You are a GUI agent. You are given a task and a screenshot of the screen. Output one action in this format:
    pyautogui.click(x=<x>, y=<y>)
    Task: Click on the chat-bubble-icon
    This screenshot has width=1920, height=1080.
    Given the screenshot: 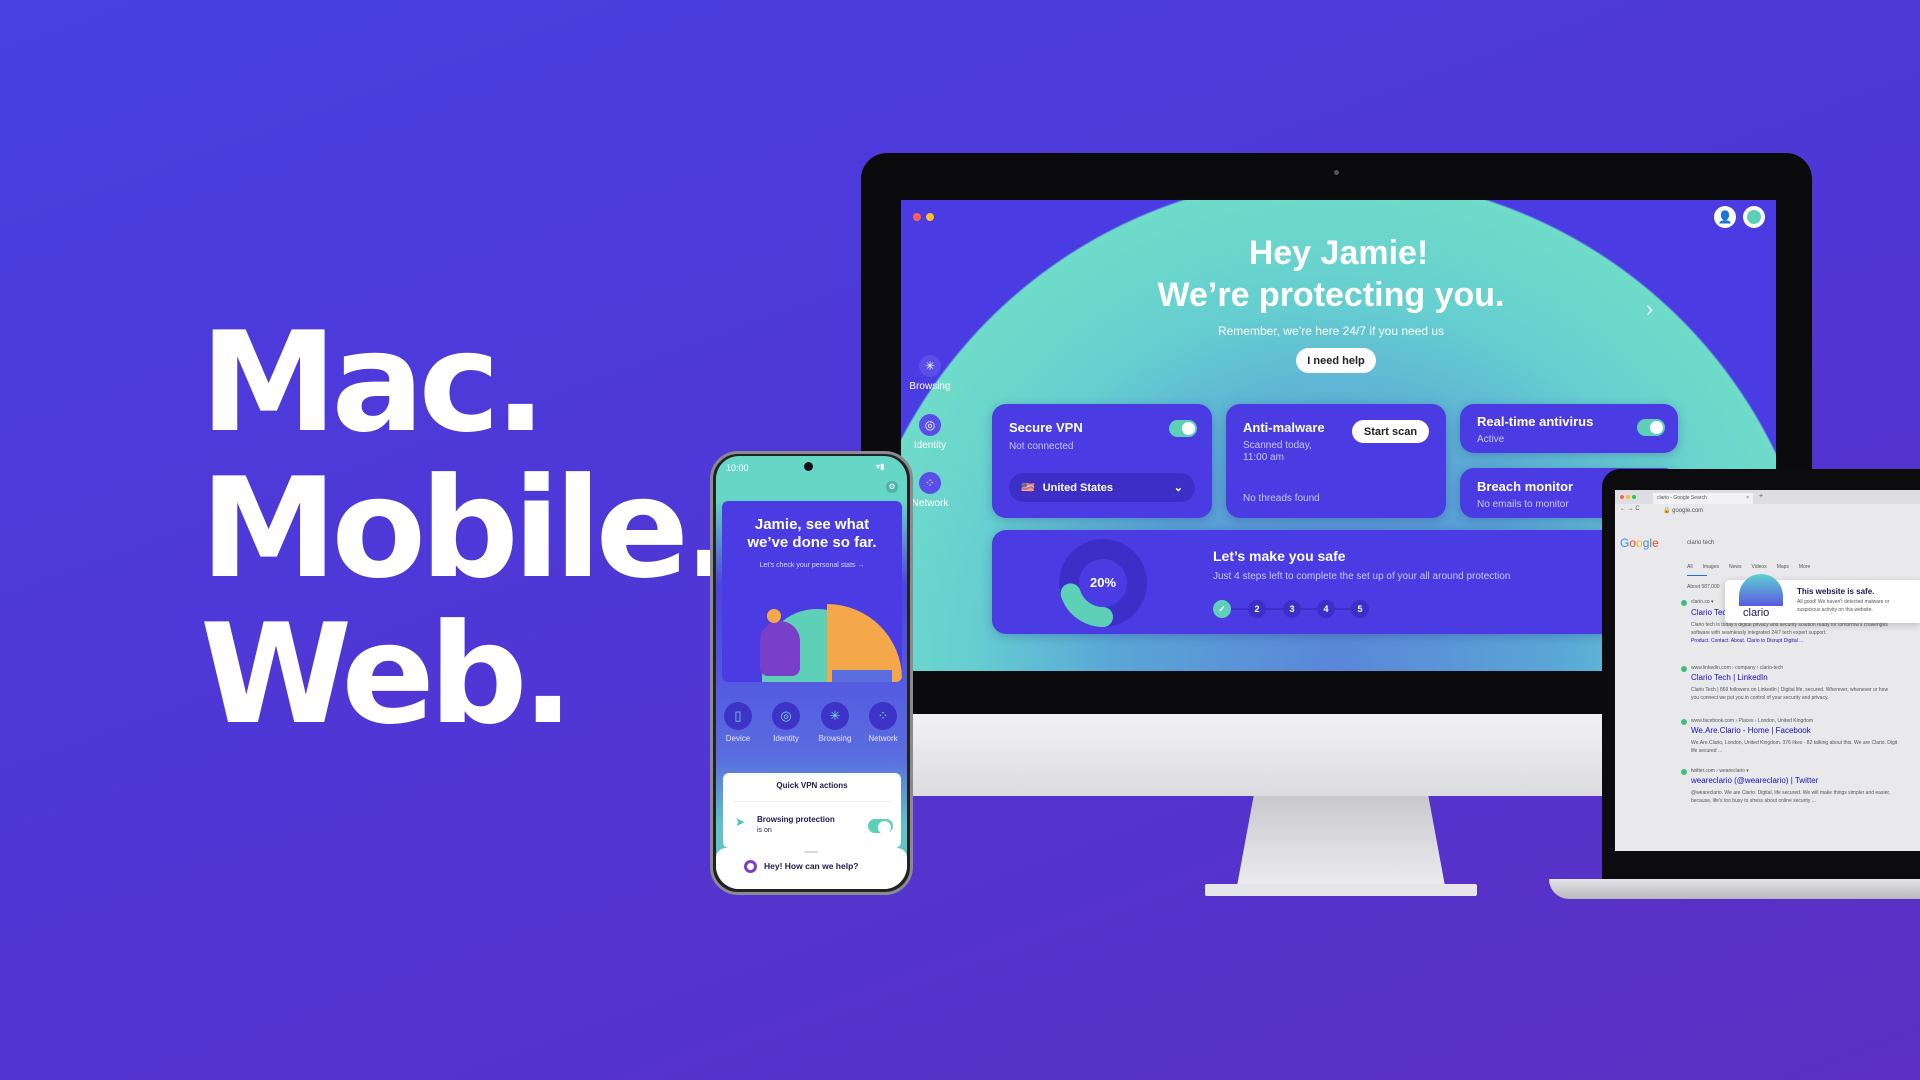 What is the action you would take?
    pyautogui.click(x=750, y=866)
    